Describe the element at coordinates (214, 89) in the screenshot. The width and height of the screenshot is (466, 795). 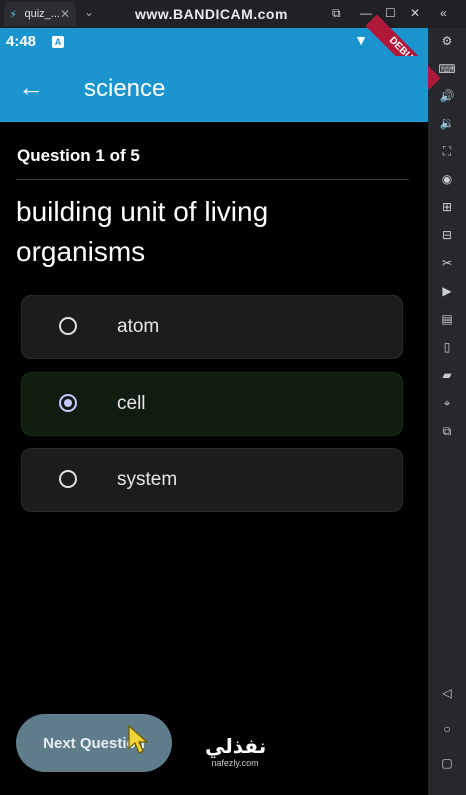
I see `app-bar: ← science` at that location.